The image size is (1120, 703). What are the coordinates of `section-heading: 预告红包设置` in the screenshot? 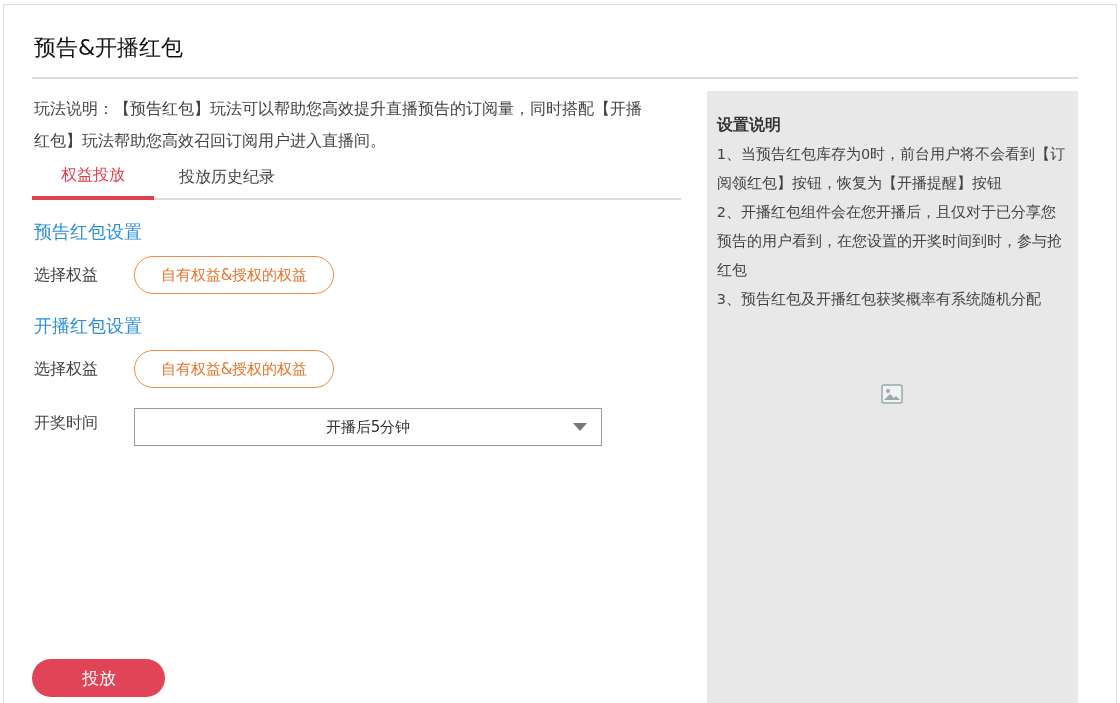 It's located at (88, 232).